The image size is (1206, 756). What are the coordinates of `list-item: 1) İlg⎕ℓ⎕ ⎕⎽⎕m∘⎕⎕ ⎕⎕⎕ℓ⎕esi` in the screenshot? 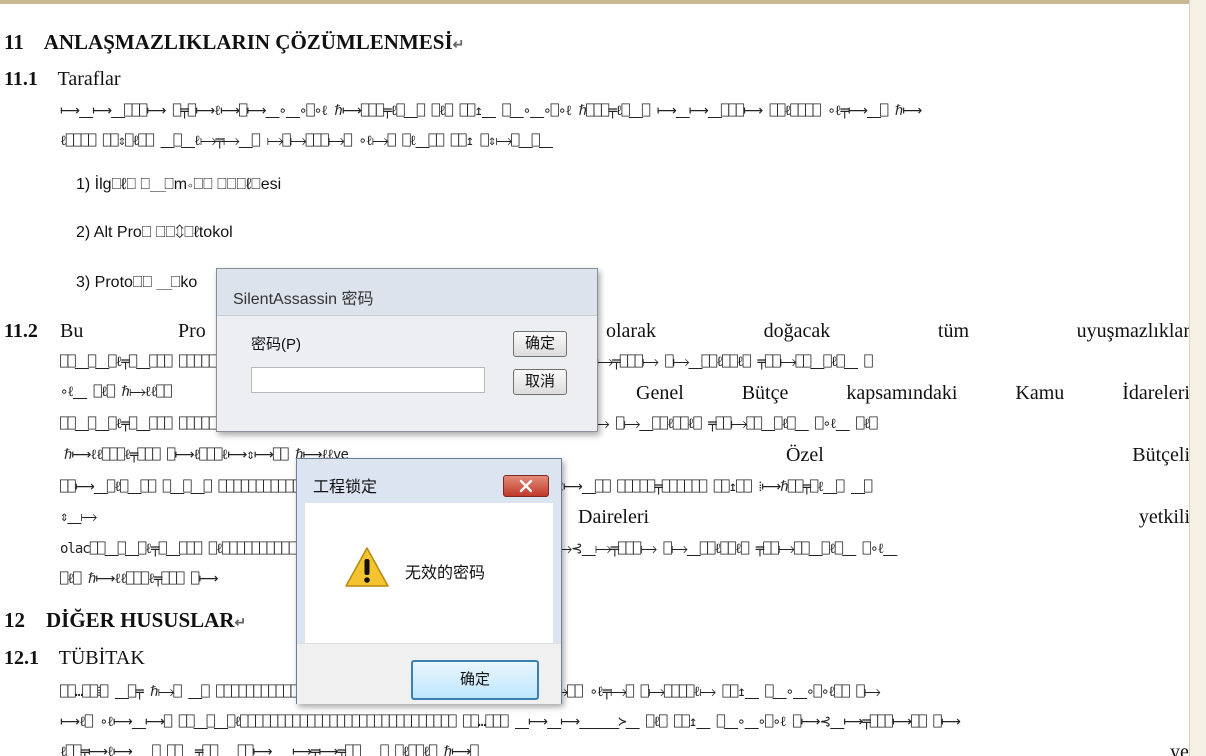 It's located at (179, 184).